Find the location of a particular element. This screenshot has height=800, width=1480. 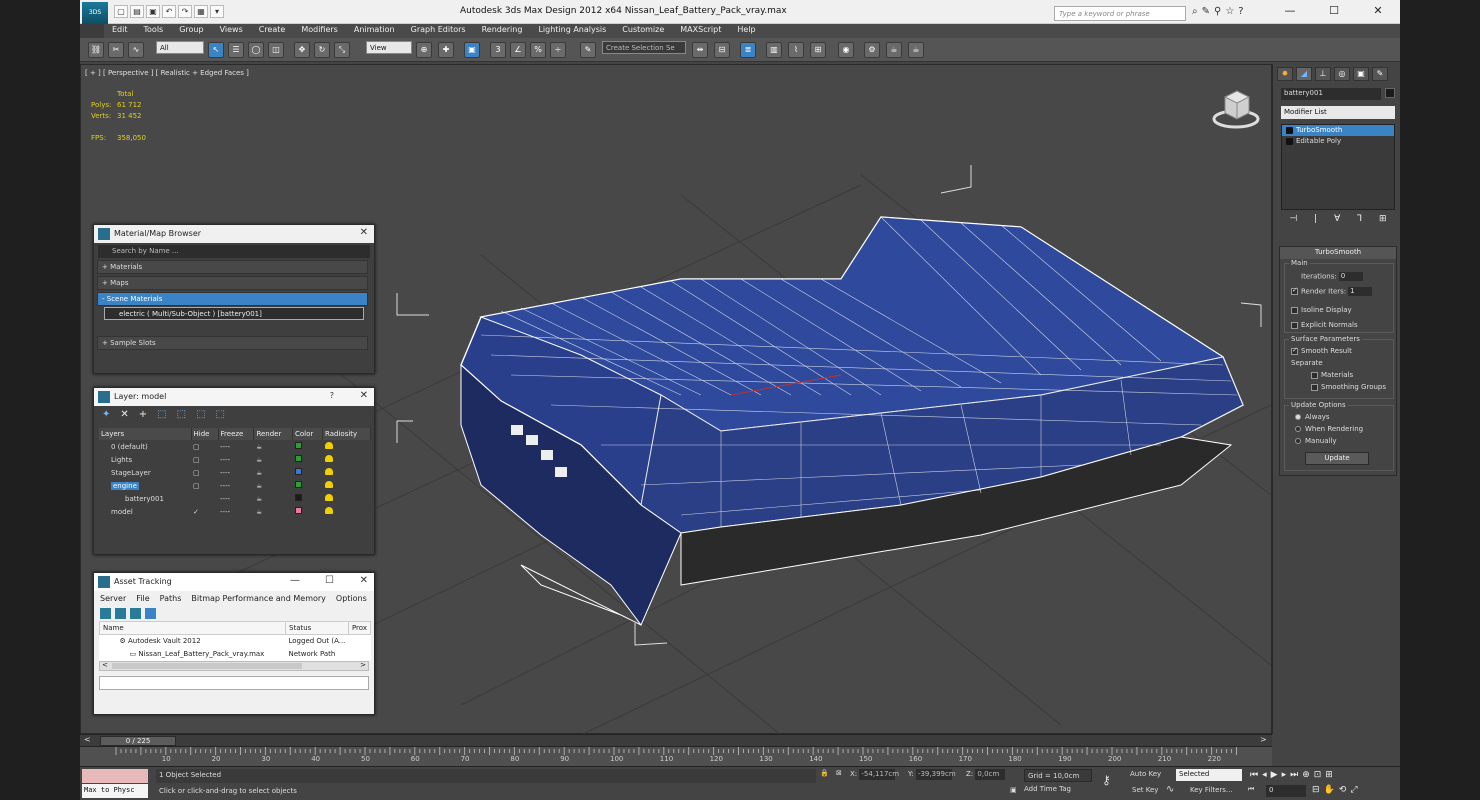

col-color: Color is located at coordinates (308, 434).